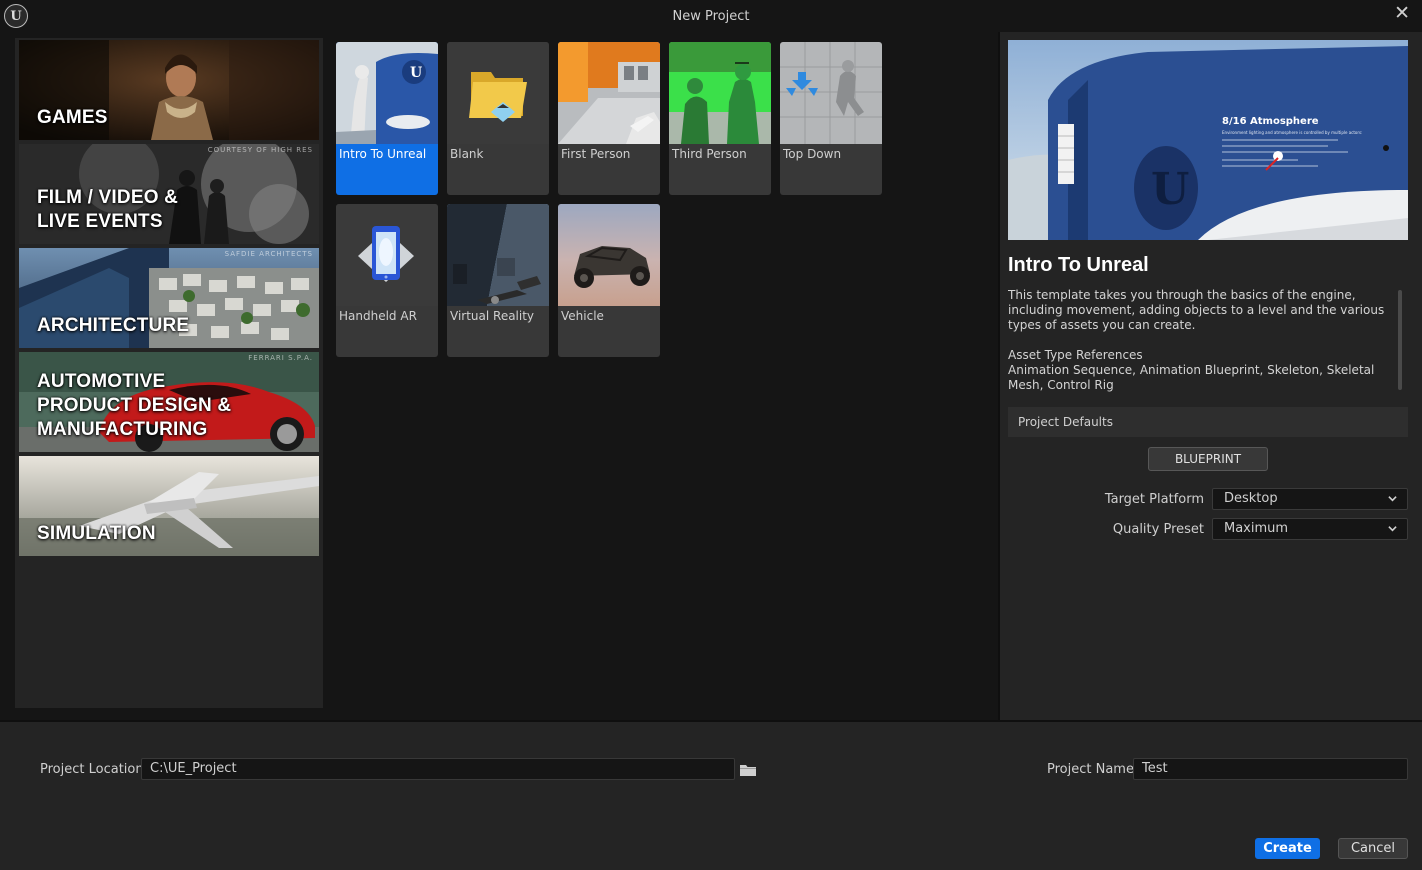  I want to click on template-label: First Person, so click(596, 154).